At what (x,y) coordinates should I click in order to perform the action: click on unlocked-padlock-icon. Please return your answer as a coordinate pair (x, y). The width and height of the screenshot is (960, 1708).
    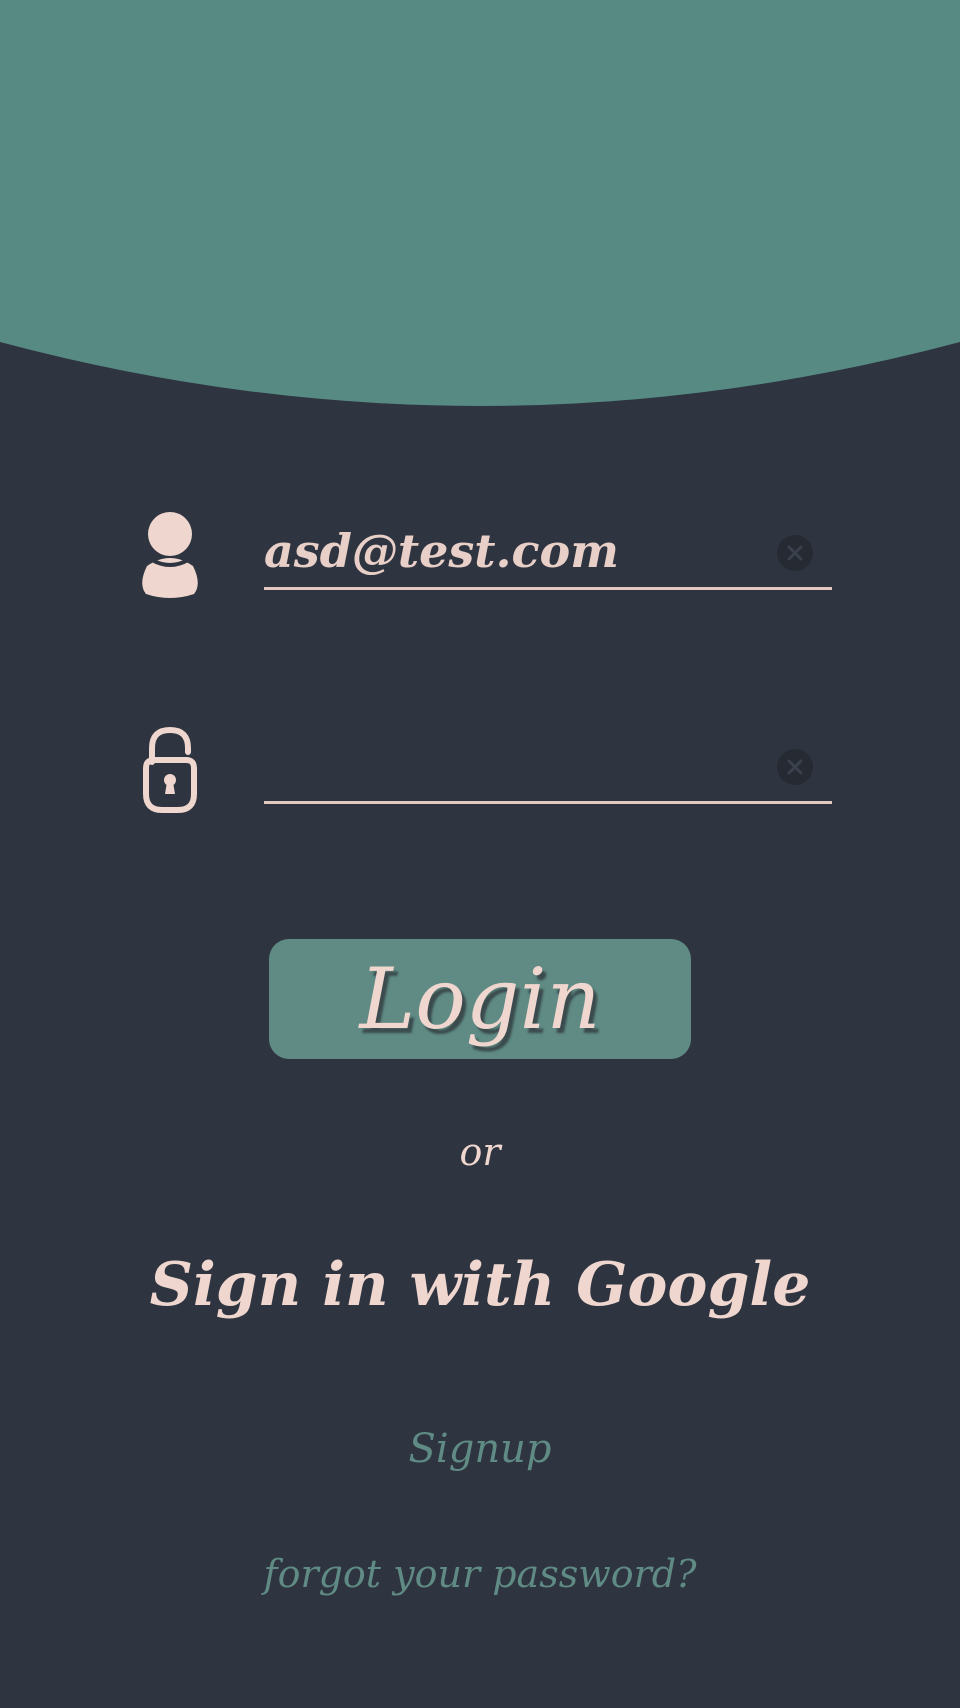
    Looking at the image, I should click on (170, 769).